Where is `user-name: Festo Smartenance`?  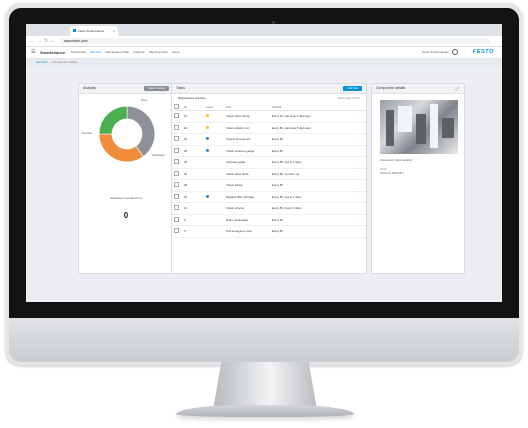
user-name: Festo Smartenance is located at coordinates (435, 52).